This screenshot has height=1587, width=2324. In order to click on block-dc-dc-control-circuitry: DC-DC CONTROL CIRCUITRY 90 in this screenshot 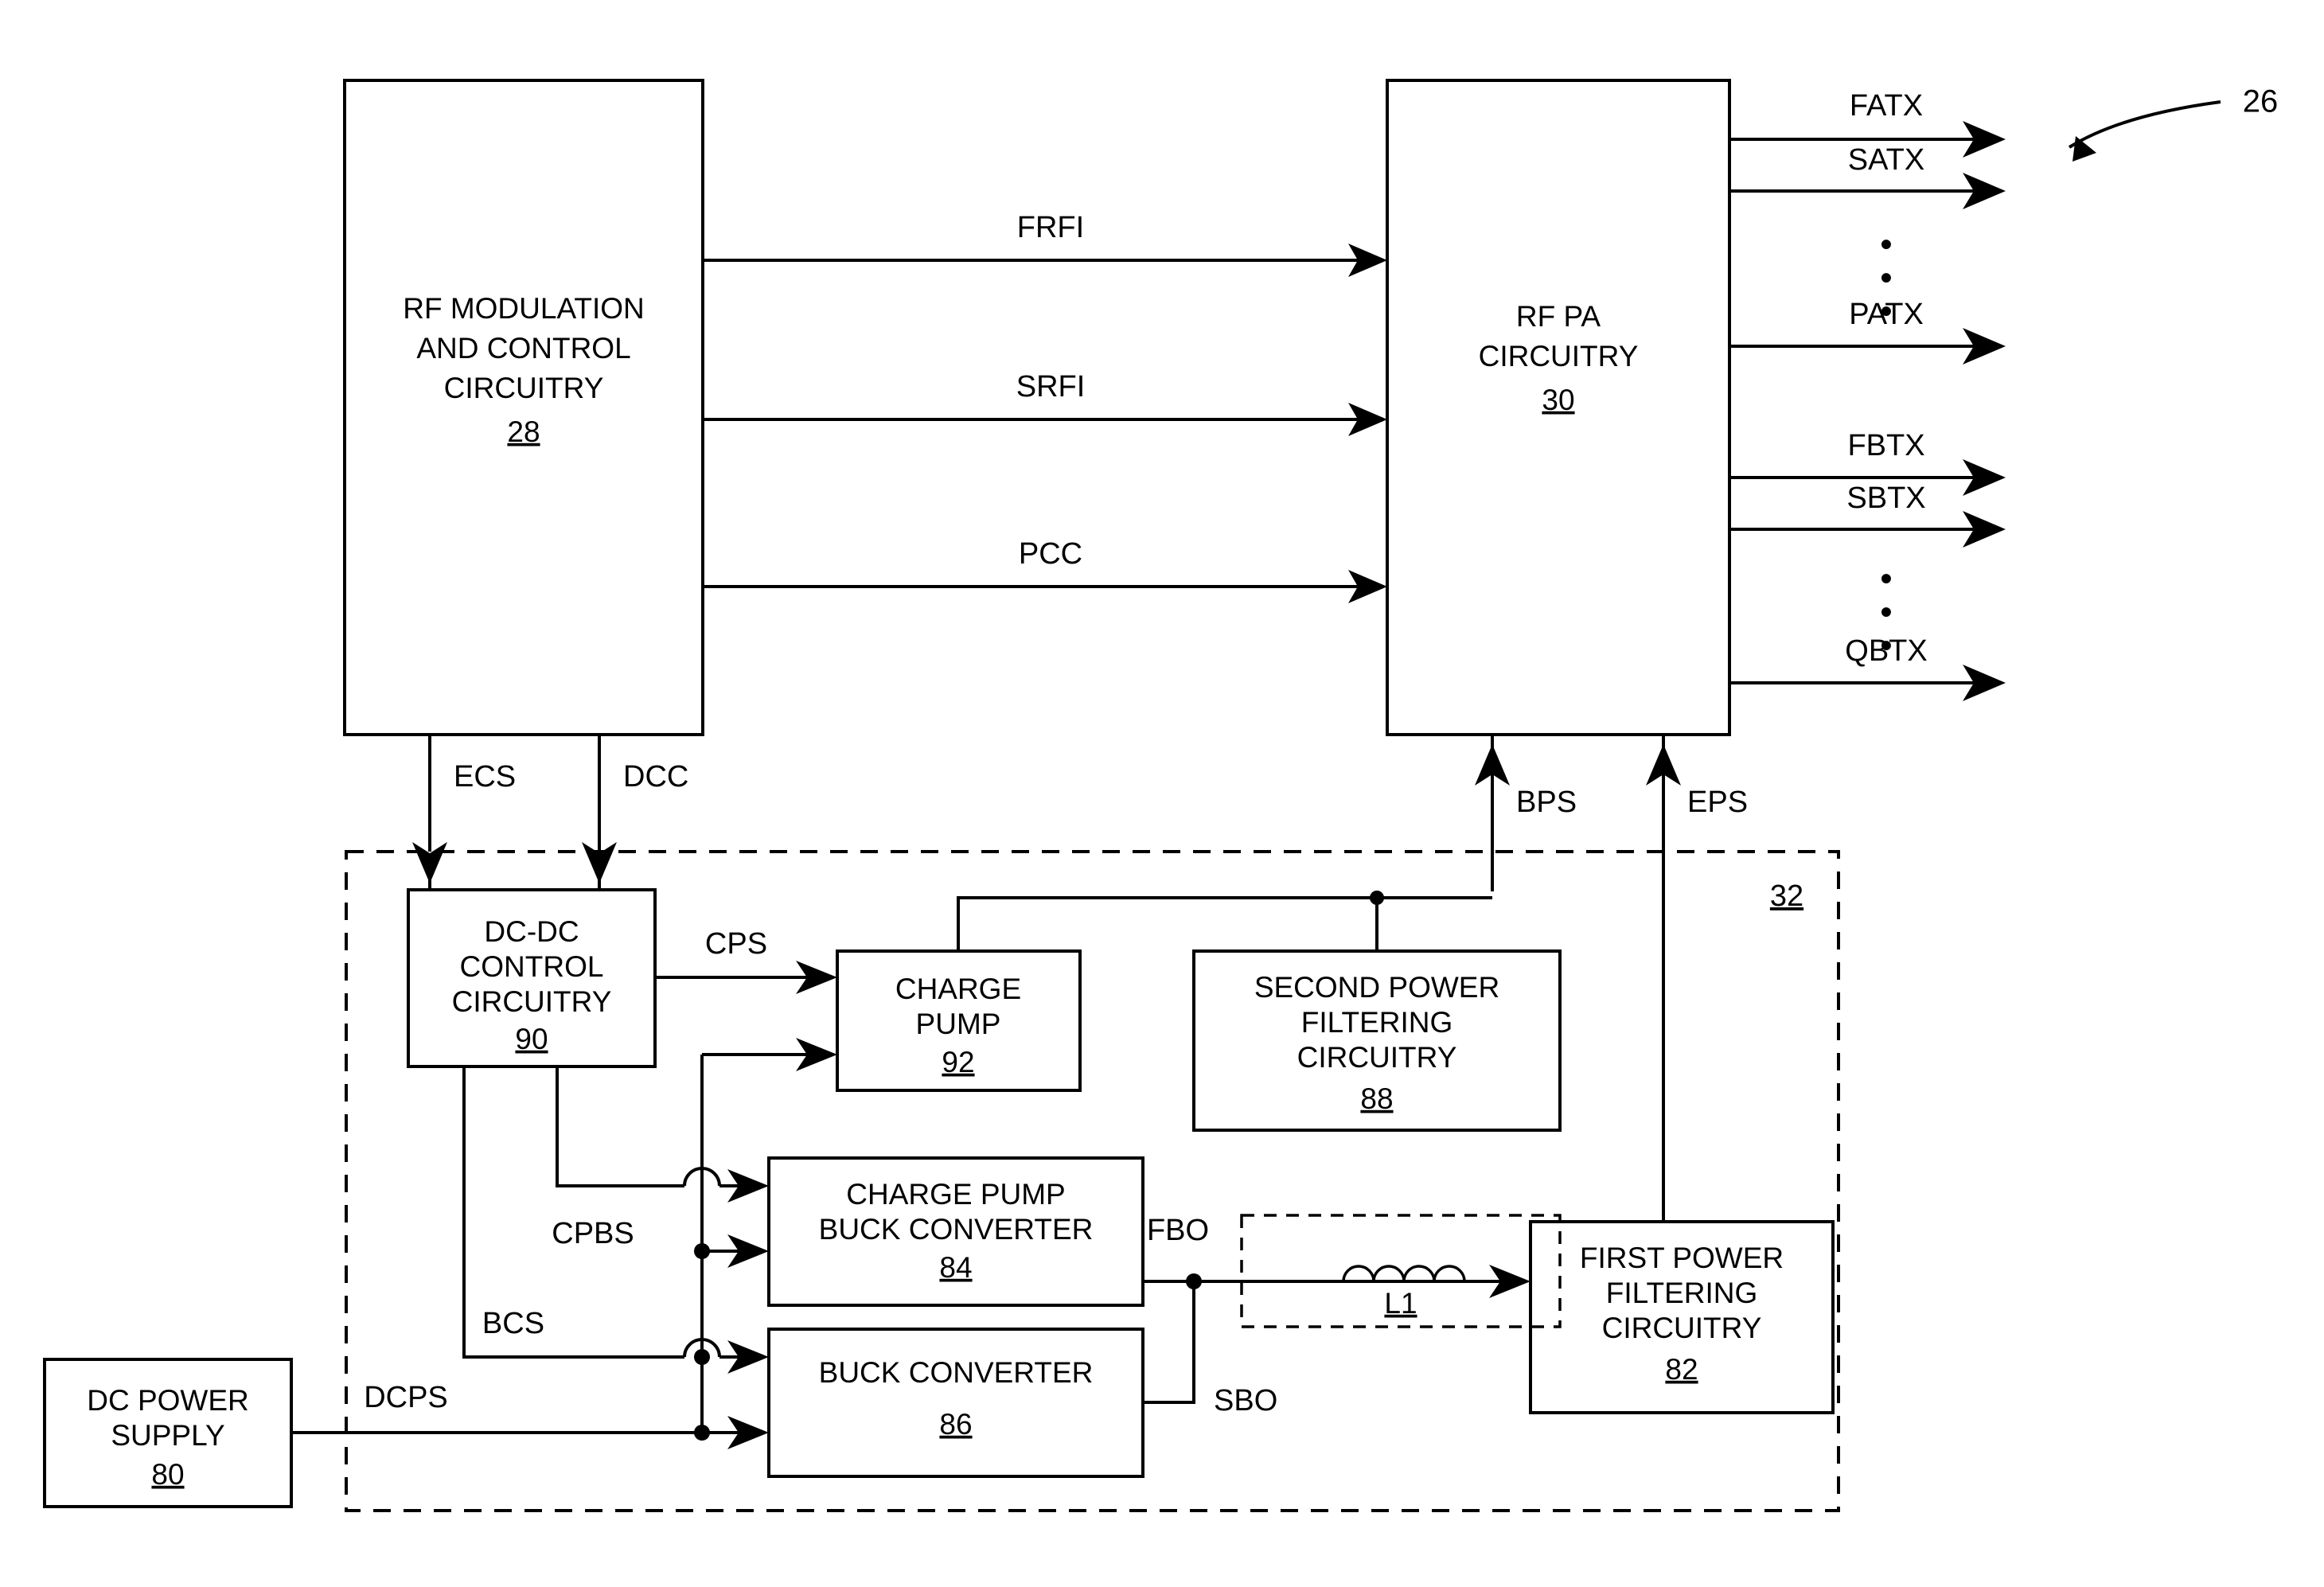, I will do `click(532, 978)`.